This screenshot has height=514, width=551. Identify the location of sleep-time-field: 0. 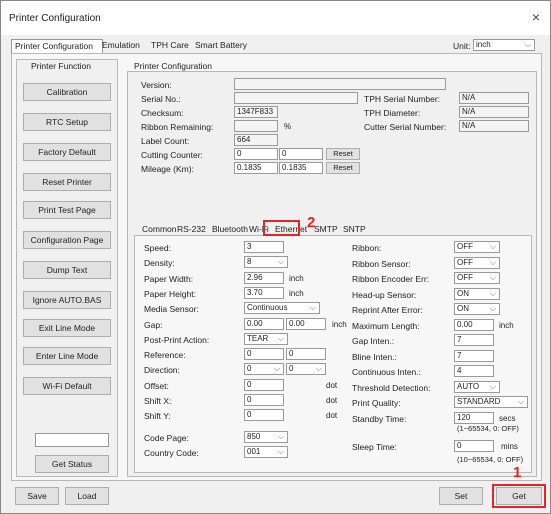
(474, 446).